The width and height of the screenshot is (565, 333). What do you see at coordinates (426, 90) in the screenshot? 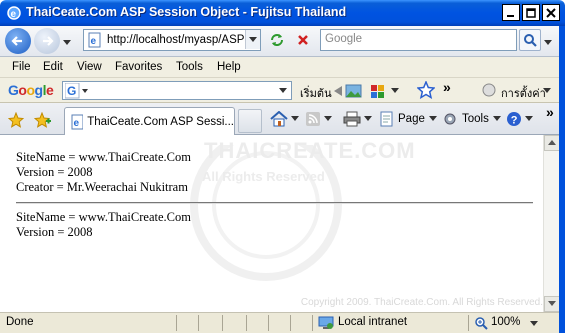
I see `star-icon` at bounding box center [426, 90].